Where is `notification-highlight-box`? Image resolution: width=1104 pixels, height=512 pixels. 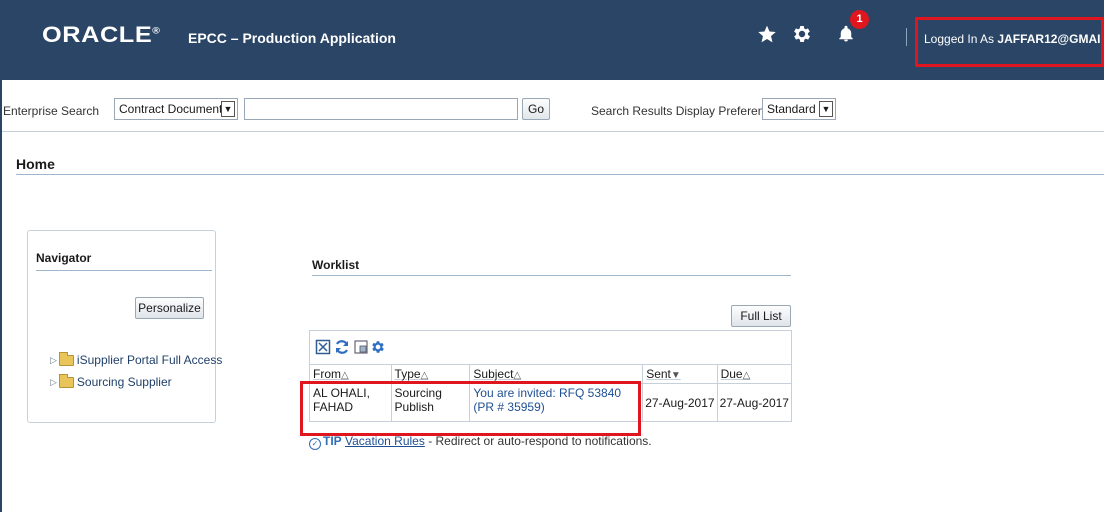 notification-highlight-box is located at coordinates (470, 408).